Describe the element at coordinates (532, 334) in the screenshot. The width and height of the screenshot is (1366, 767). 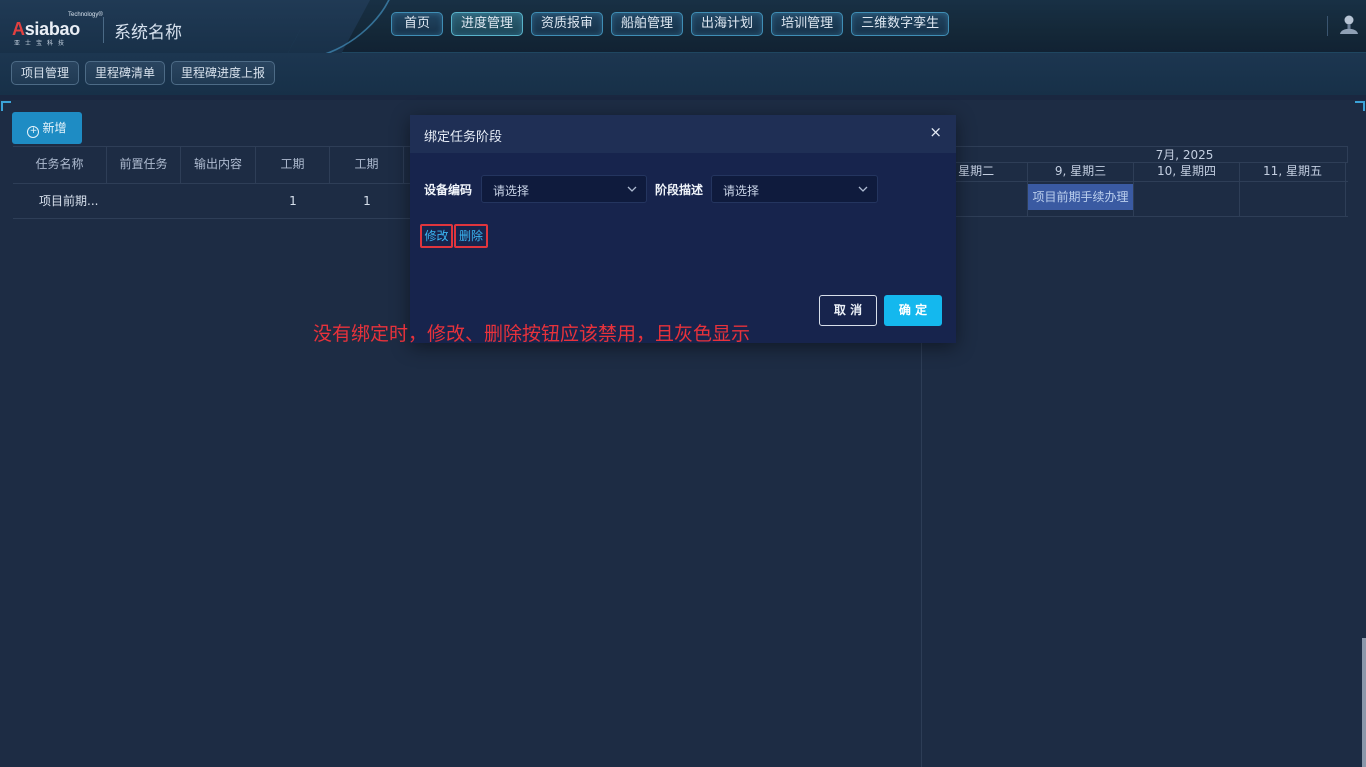
I see `annotation-note: 没有绑定时，修改、删除按钮应该禁用，且灰色显示` at that location.